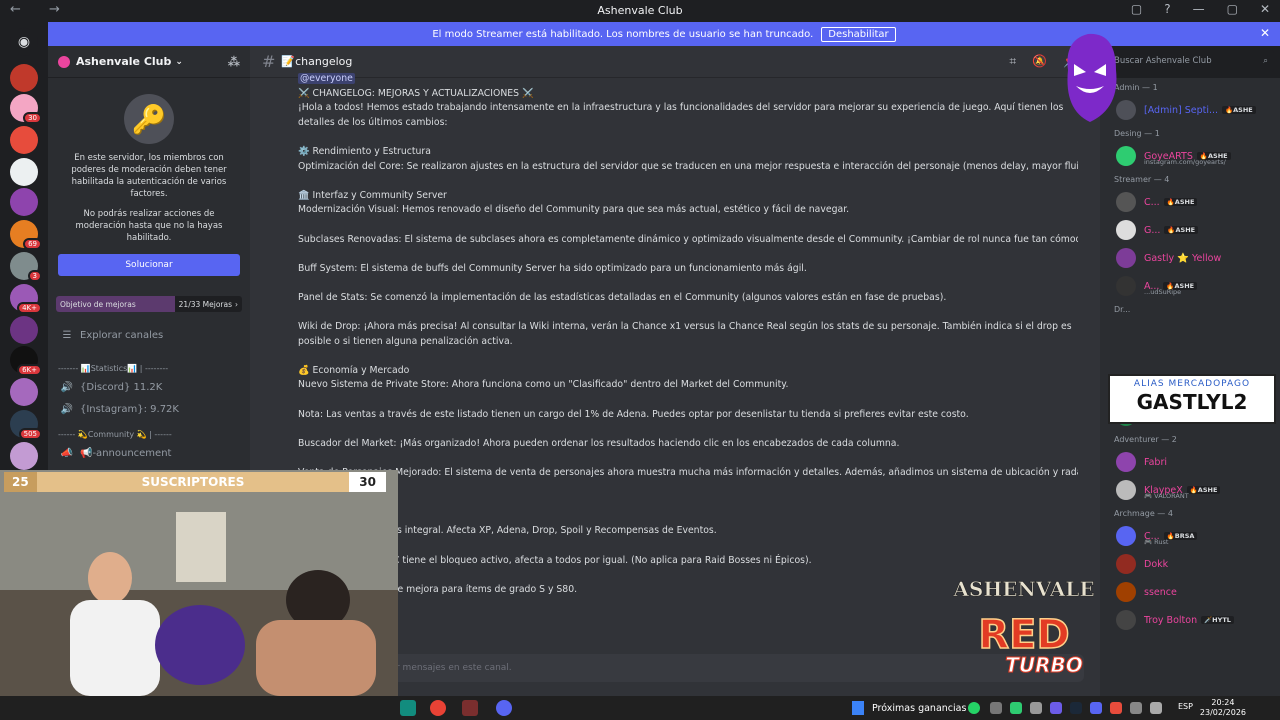 The image size is (1280, 720). What do you see at coordinates (1190, 202) in the screenshot?
I see `member-item: C... 🔥ASHE` at bounding box center [1190, 202].